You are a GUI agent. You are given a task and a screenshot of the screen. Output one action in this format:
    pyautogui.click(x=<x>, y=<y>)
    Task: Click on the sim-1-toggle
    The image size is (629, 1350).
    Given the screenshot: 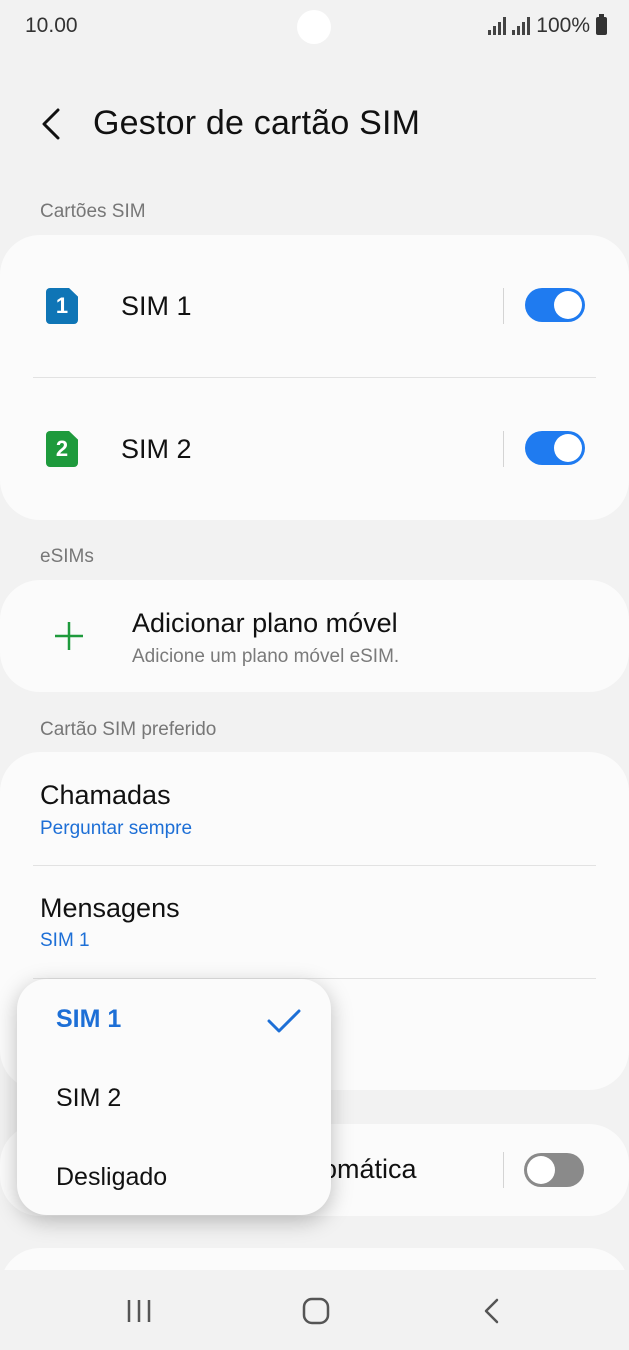 What is the action you would take?
    pyautogui.click(x=555, y=305)
    